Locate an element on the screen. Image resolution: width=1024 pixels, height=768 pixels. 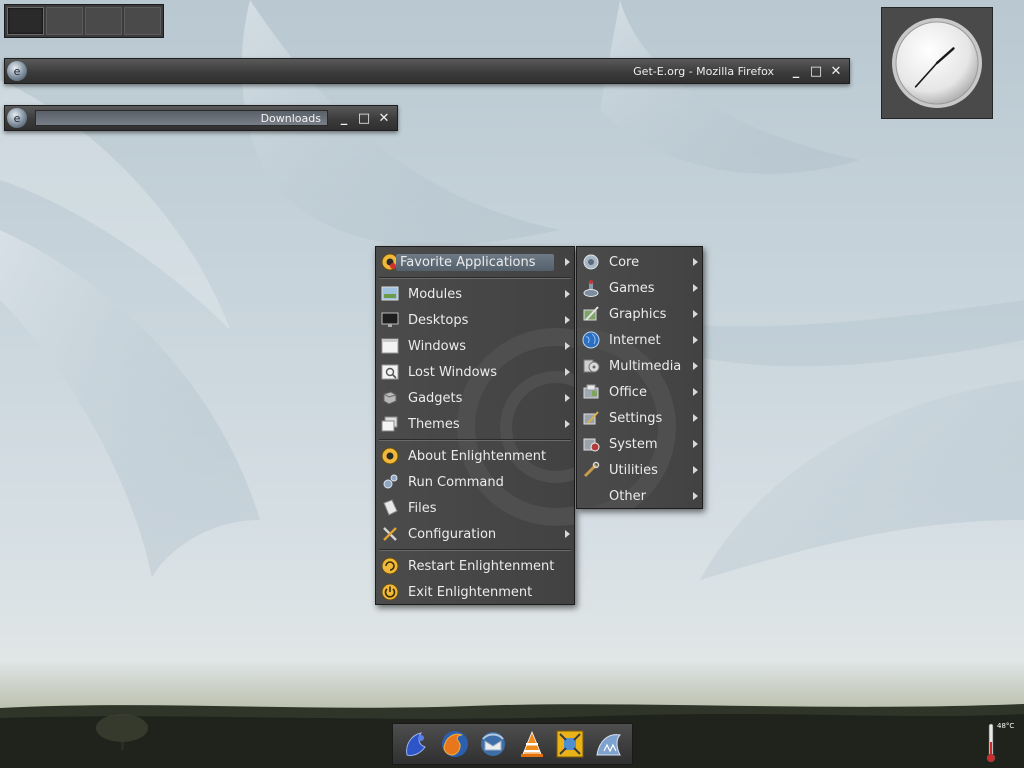
modules-icon is located at coordinates (390, 294).